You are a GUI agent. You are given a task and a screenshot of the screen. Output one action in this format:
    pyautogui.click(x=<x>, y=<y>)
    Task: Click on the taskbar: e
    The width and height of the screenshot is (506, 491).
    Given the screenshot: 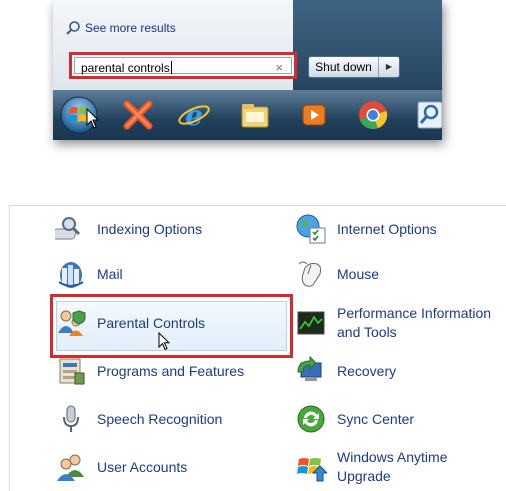 What is the action you would take?
    pyautogui.click(x=247, y=115)
    